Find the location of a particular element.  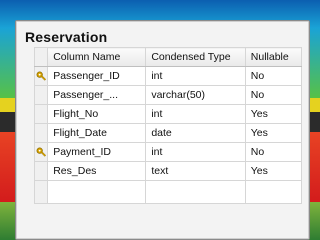

table-row: Flight_No int Yes is located at coordinates (168, 114).